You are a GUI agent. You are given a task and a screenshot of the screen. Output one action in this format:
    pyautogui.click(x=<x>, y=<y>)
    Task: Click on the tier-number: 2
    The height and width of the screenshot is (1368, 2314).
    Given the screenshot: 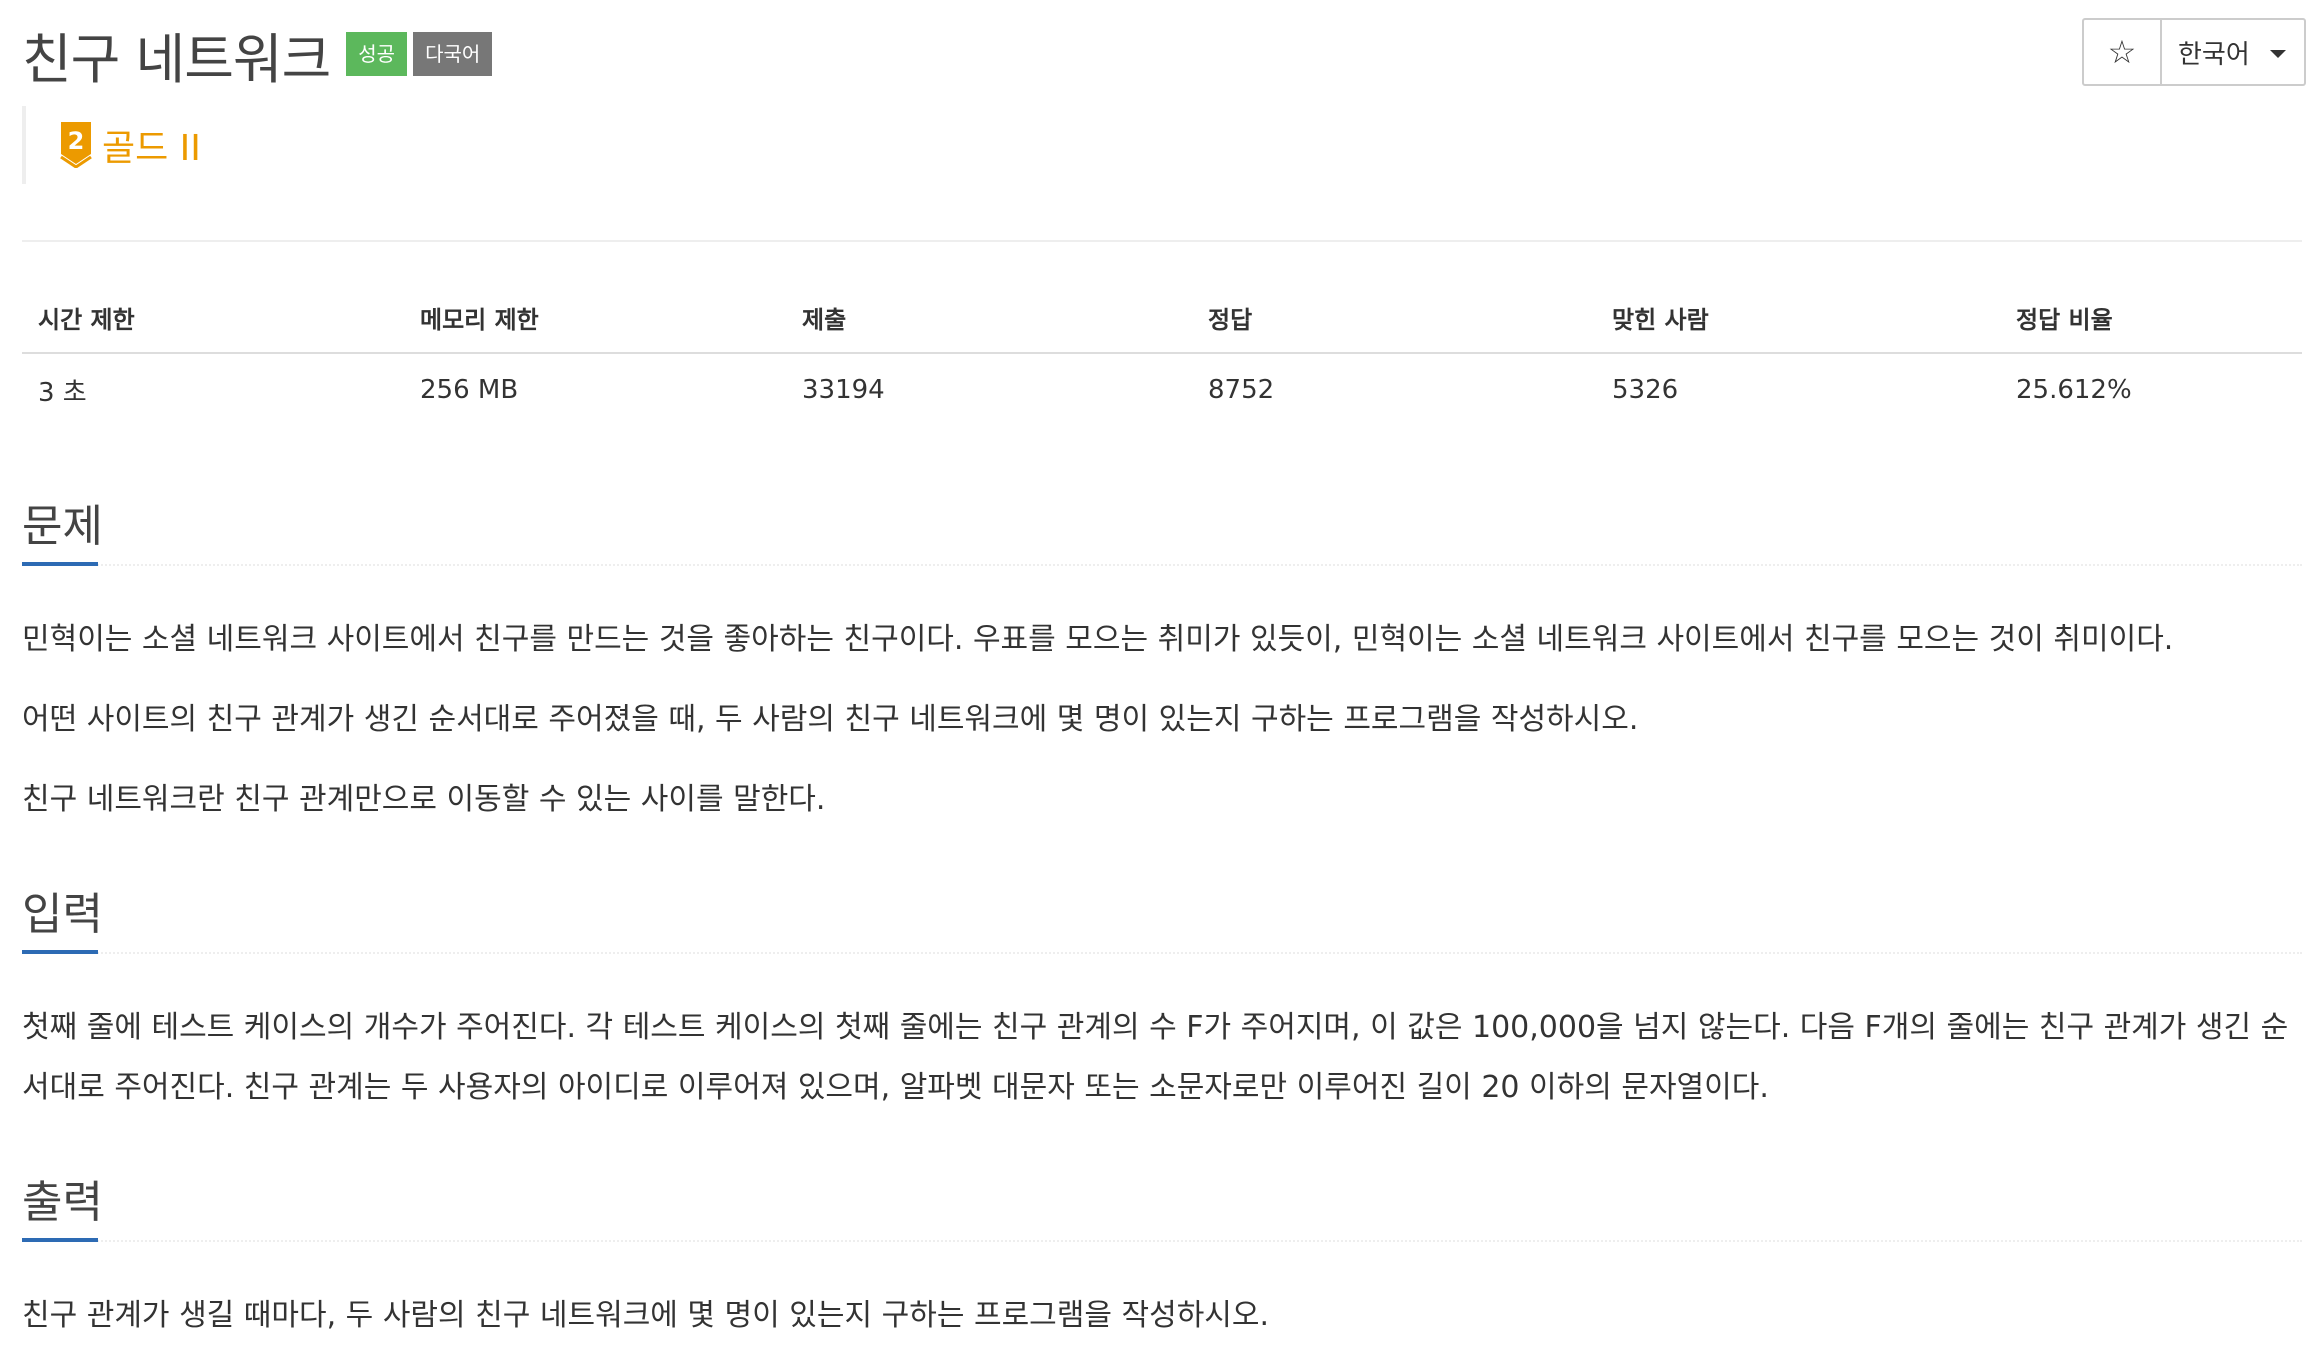 What is the action you would take?
    pyautogui.click(x=76, y=141)
    